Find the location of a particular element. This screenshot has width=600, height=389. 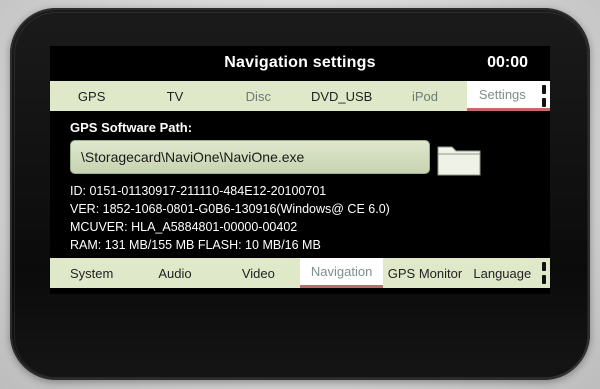

browse-folder-button is located at coordinates (459, 159).